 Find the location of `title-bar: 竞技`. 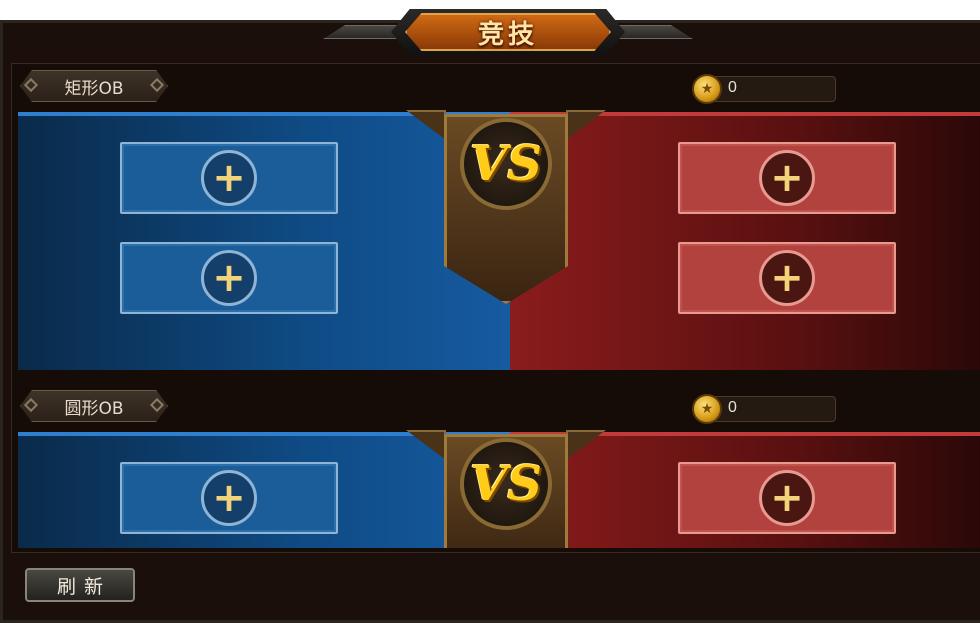

title-bar: 竞技 is located at coordinates (508, 32).